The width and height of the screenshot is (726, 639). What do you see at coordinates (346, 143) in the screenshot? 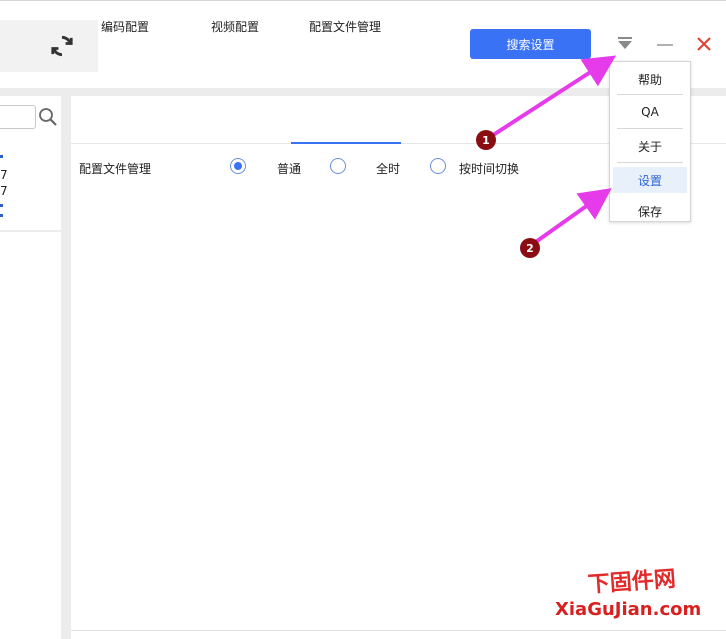
I see `active-tab-indicator` at bounding box center [346, 143].